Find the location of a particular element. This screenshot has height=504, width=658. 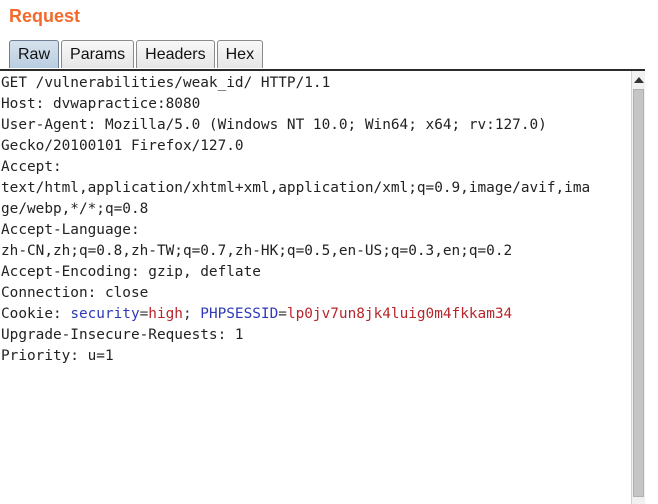

tab-raw: Raw is located at coordinates (34, 54).